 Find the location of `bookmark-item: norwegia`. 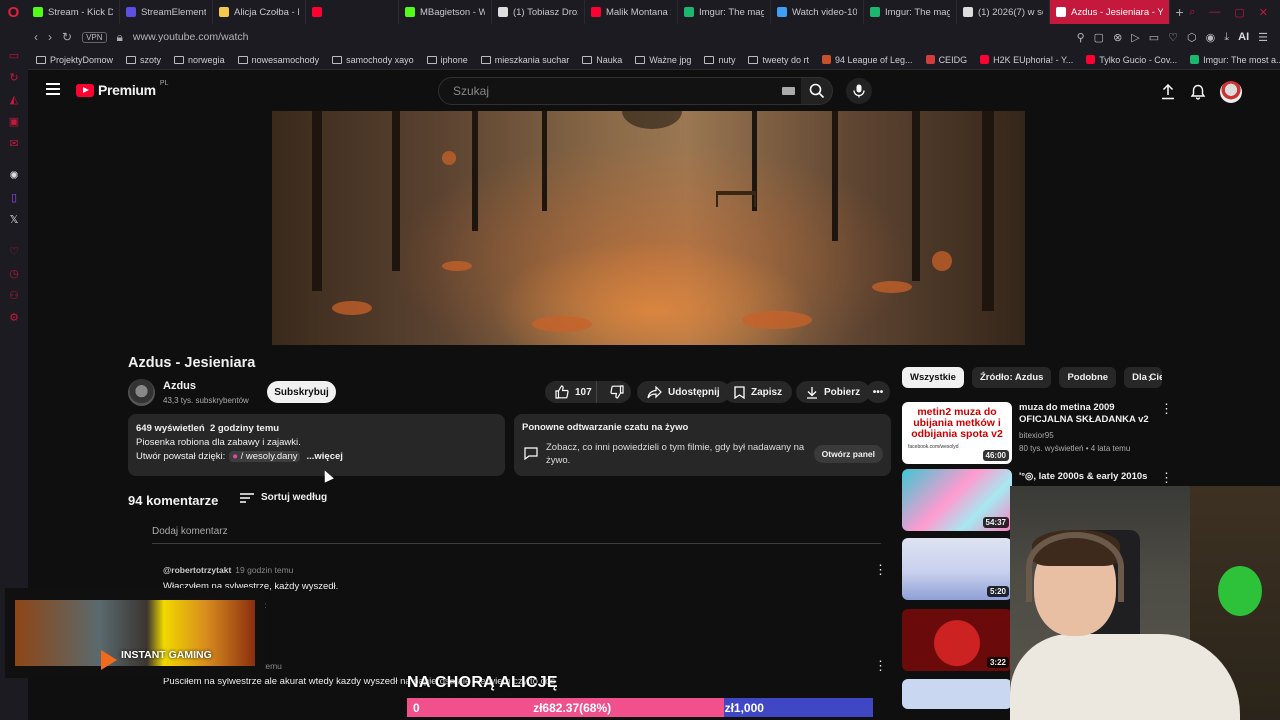

bookmark-item: norwegia is located at coordinates (199, 60).